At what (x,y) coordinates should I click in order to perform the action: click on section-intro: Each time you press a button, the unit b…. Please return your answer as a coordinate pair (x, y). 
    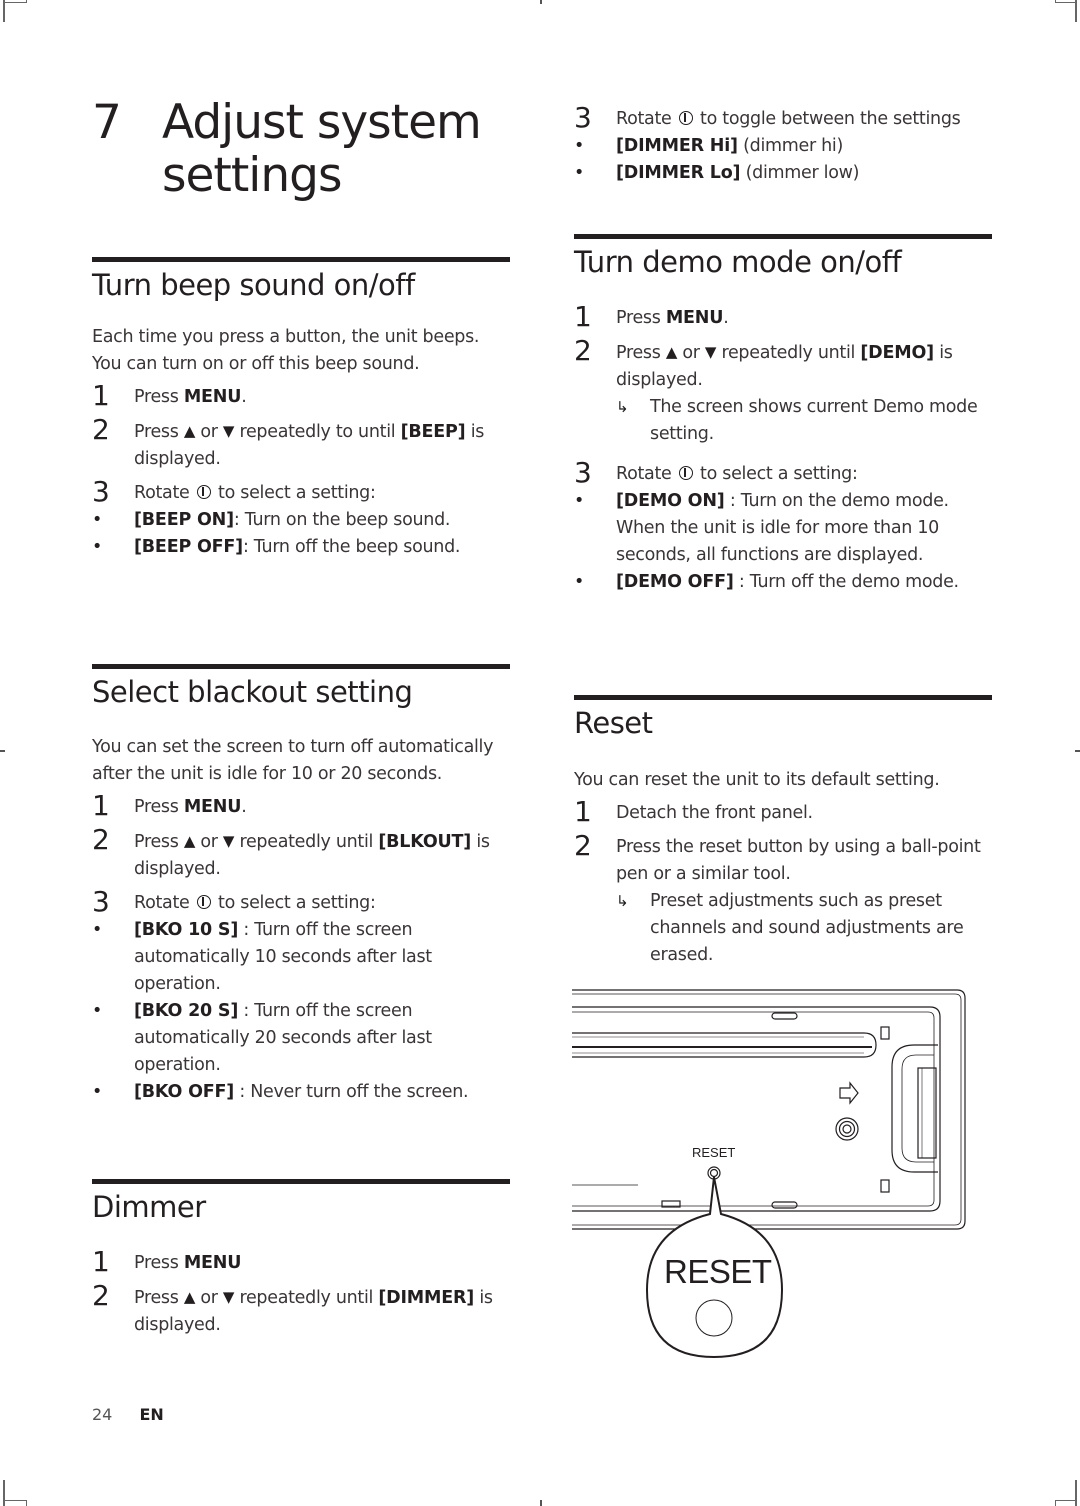
    Looking at the image, I should click on (286, 350).